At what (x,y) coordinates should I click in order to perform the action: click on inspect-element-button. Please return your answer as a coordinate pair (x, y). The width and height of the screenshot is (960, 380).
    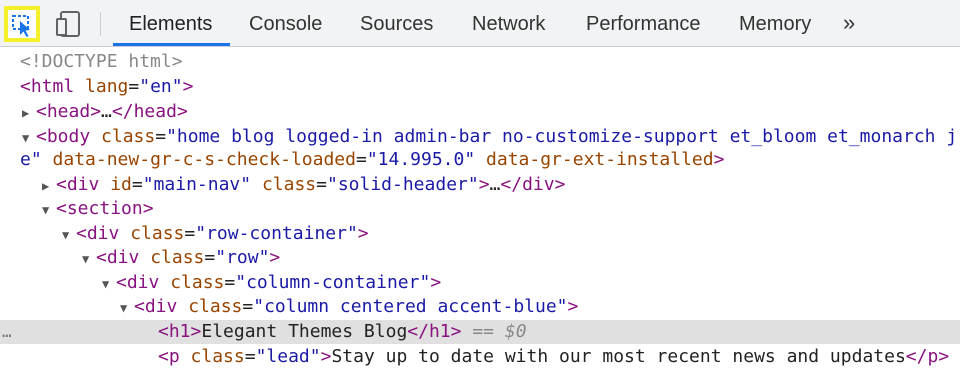
    Looking at the image, I should click on (22, 24).